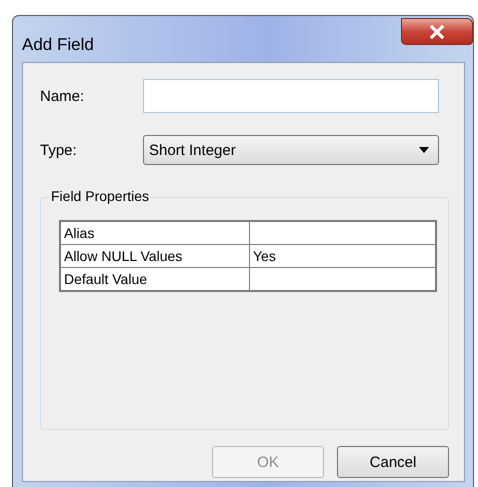 This screenshot has width=478, height=487. What do you see at coordinates (155, 256) in the screenshot?
I see `property-name-cell: Allow NULL Values` at bounding box center [155, 256].